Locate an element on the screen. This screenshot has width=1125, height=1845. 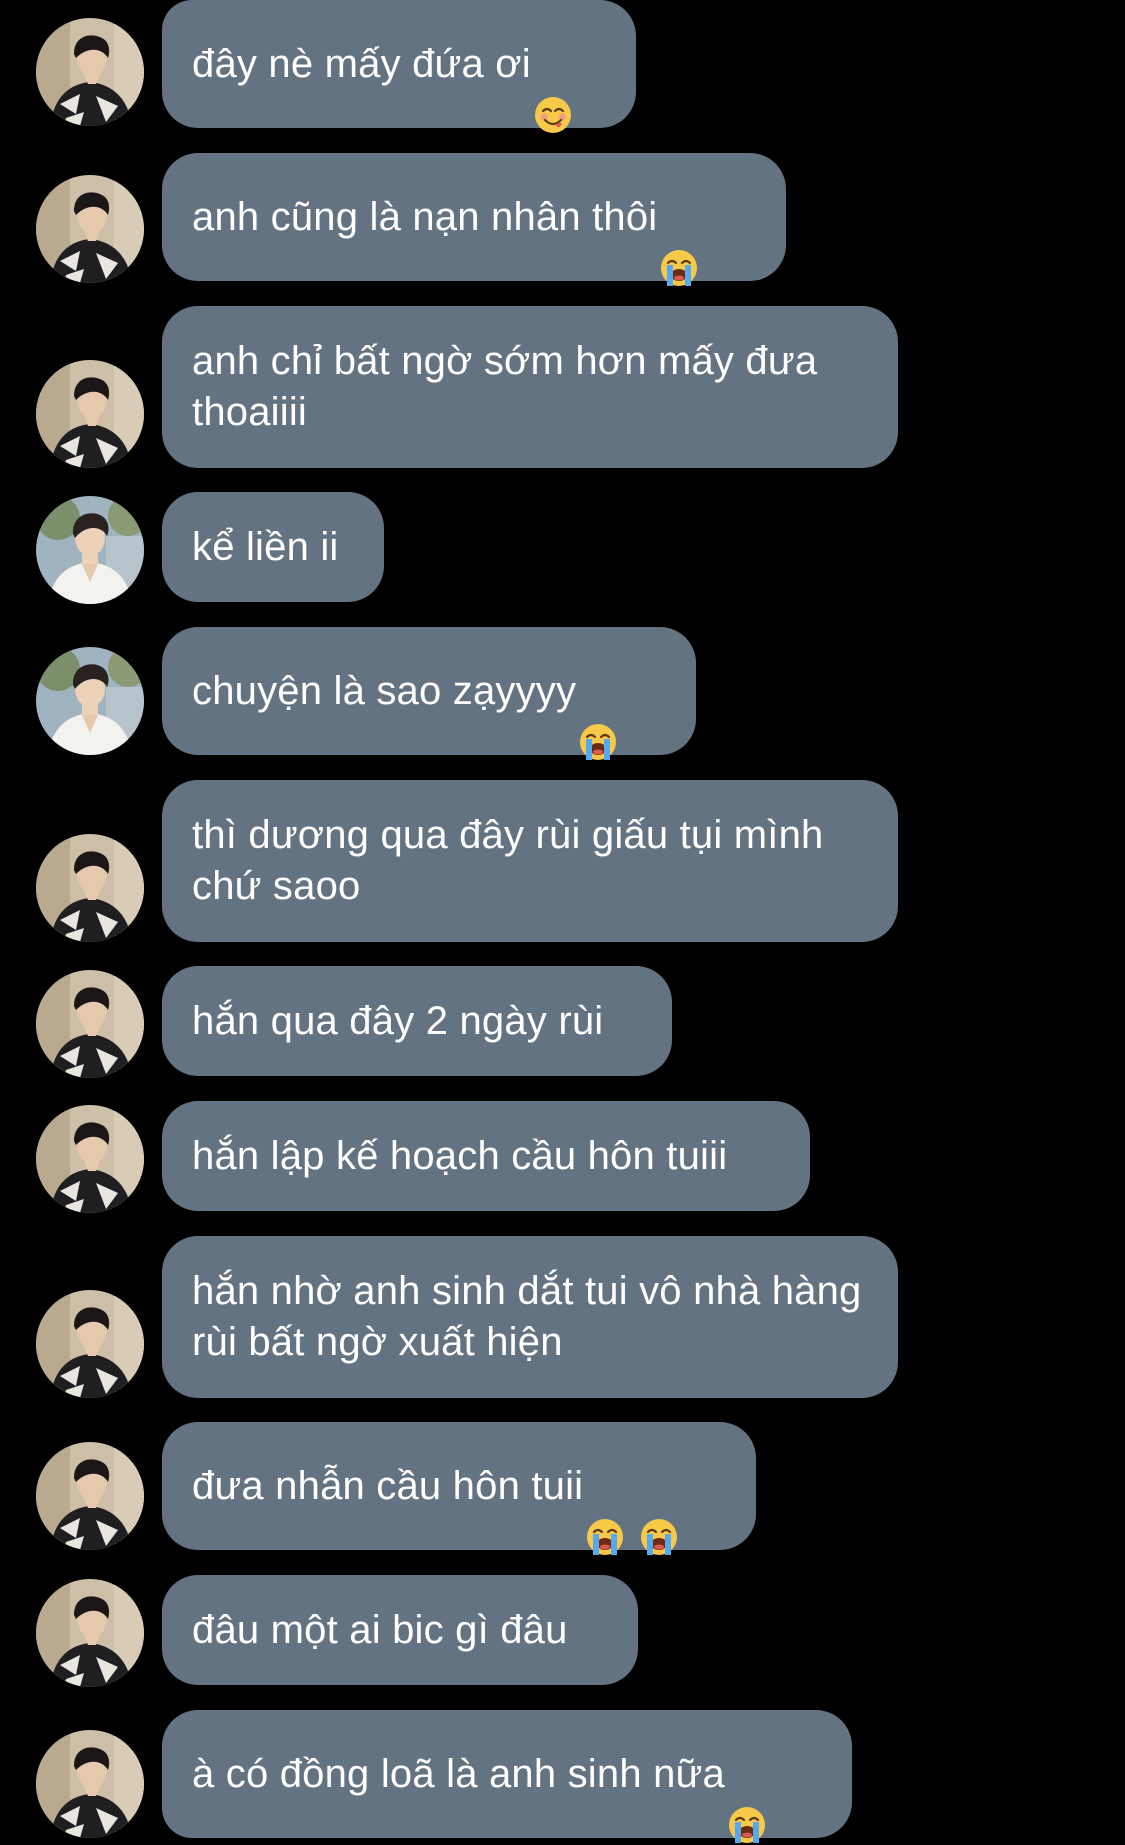
message-bubble: hắn lập kế hoạch cầu hôn tuiii is located at coordinates (486, 1156).